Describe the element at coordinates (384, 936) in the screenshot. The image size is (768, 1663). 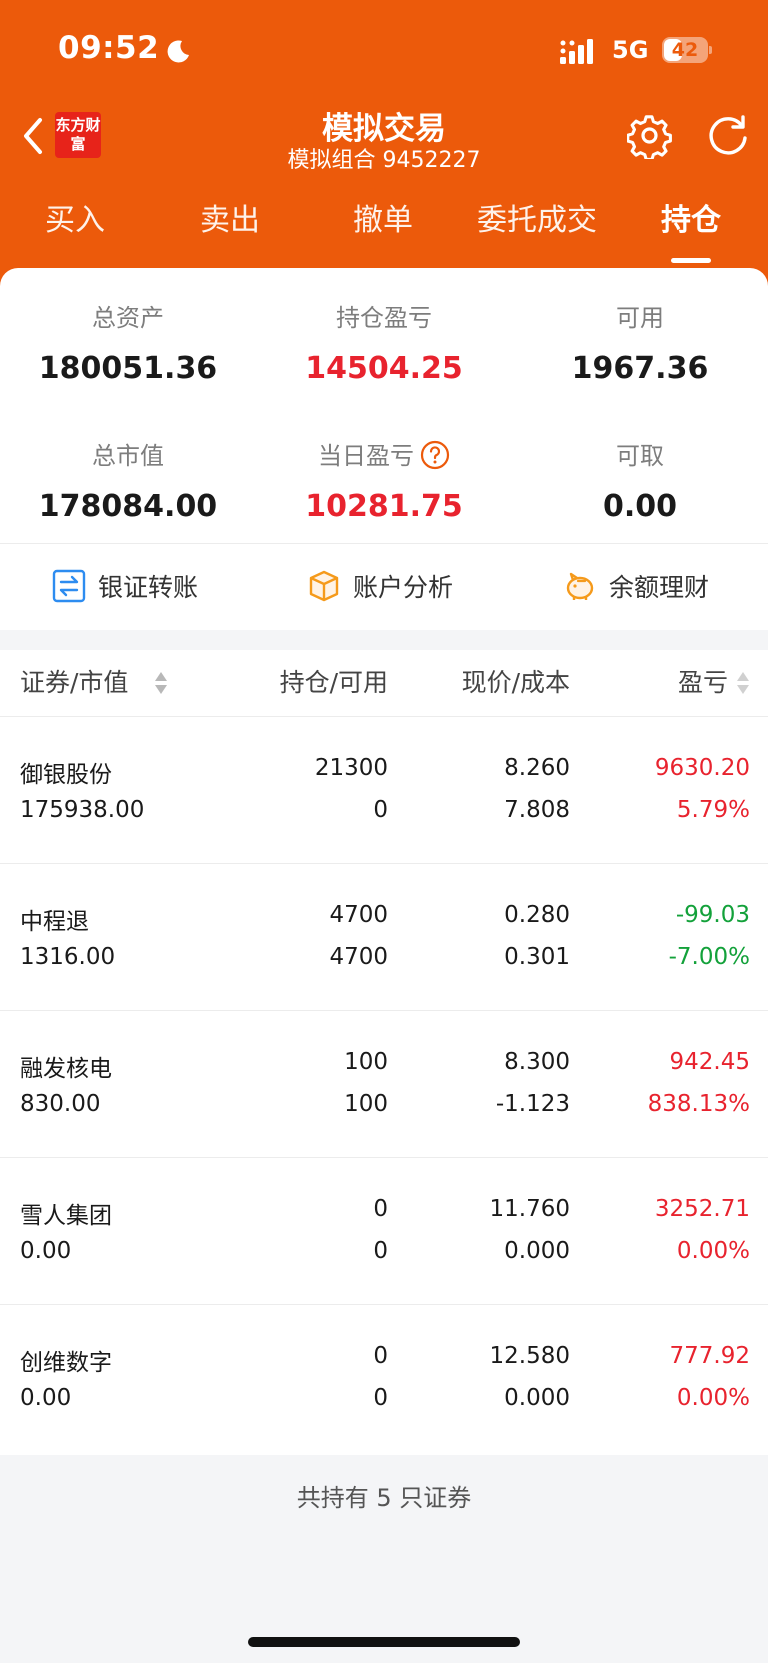
I see `table-row: 中程退 1316.00 4700 4700 0.280 0.301 -99.03 -7.00%` at that location.